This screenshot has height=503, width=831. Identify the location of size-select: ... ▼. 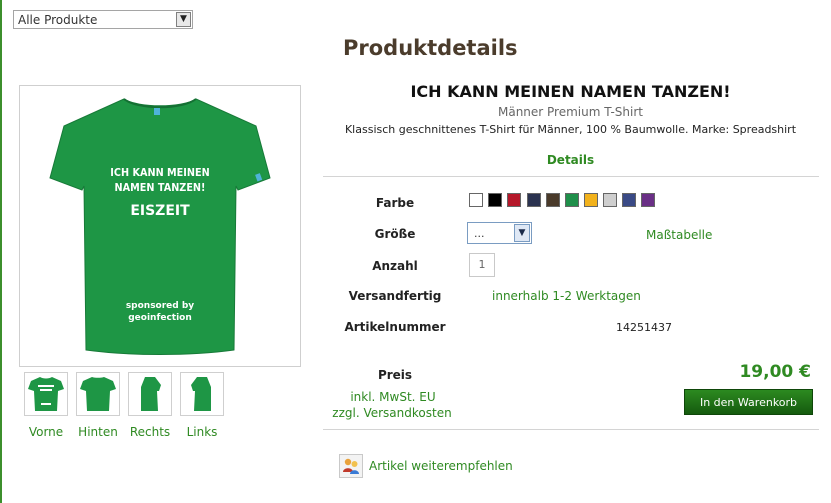
(499, 233).